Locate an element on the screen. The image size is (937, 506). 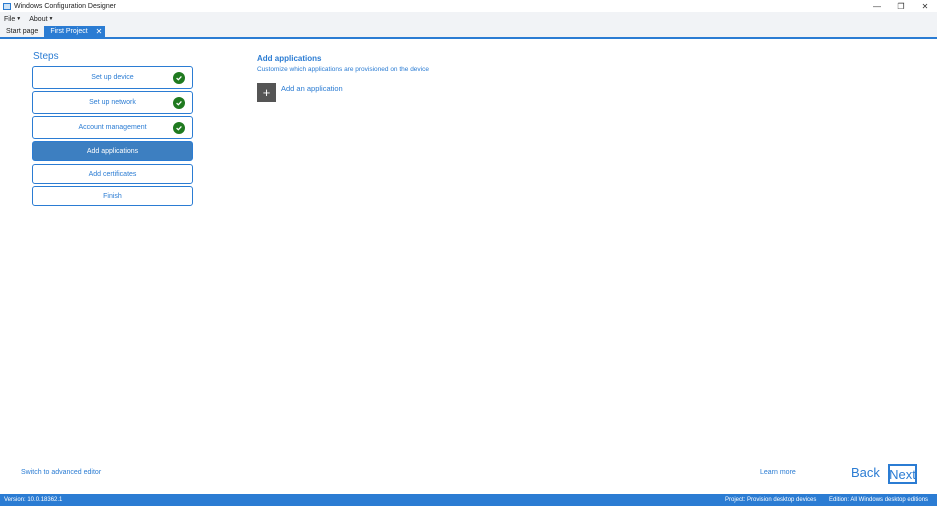
add-application-row: + Add an application is located at coordinates (300, 92).